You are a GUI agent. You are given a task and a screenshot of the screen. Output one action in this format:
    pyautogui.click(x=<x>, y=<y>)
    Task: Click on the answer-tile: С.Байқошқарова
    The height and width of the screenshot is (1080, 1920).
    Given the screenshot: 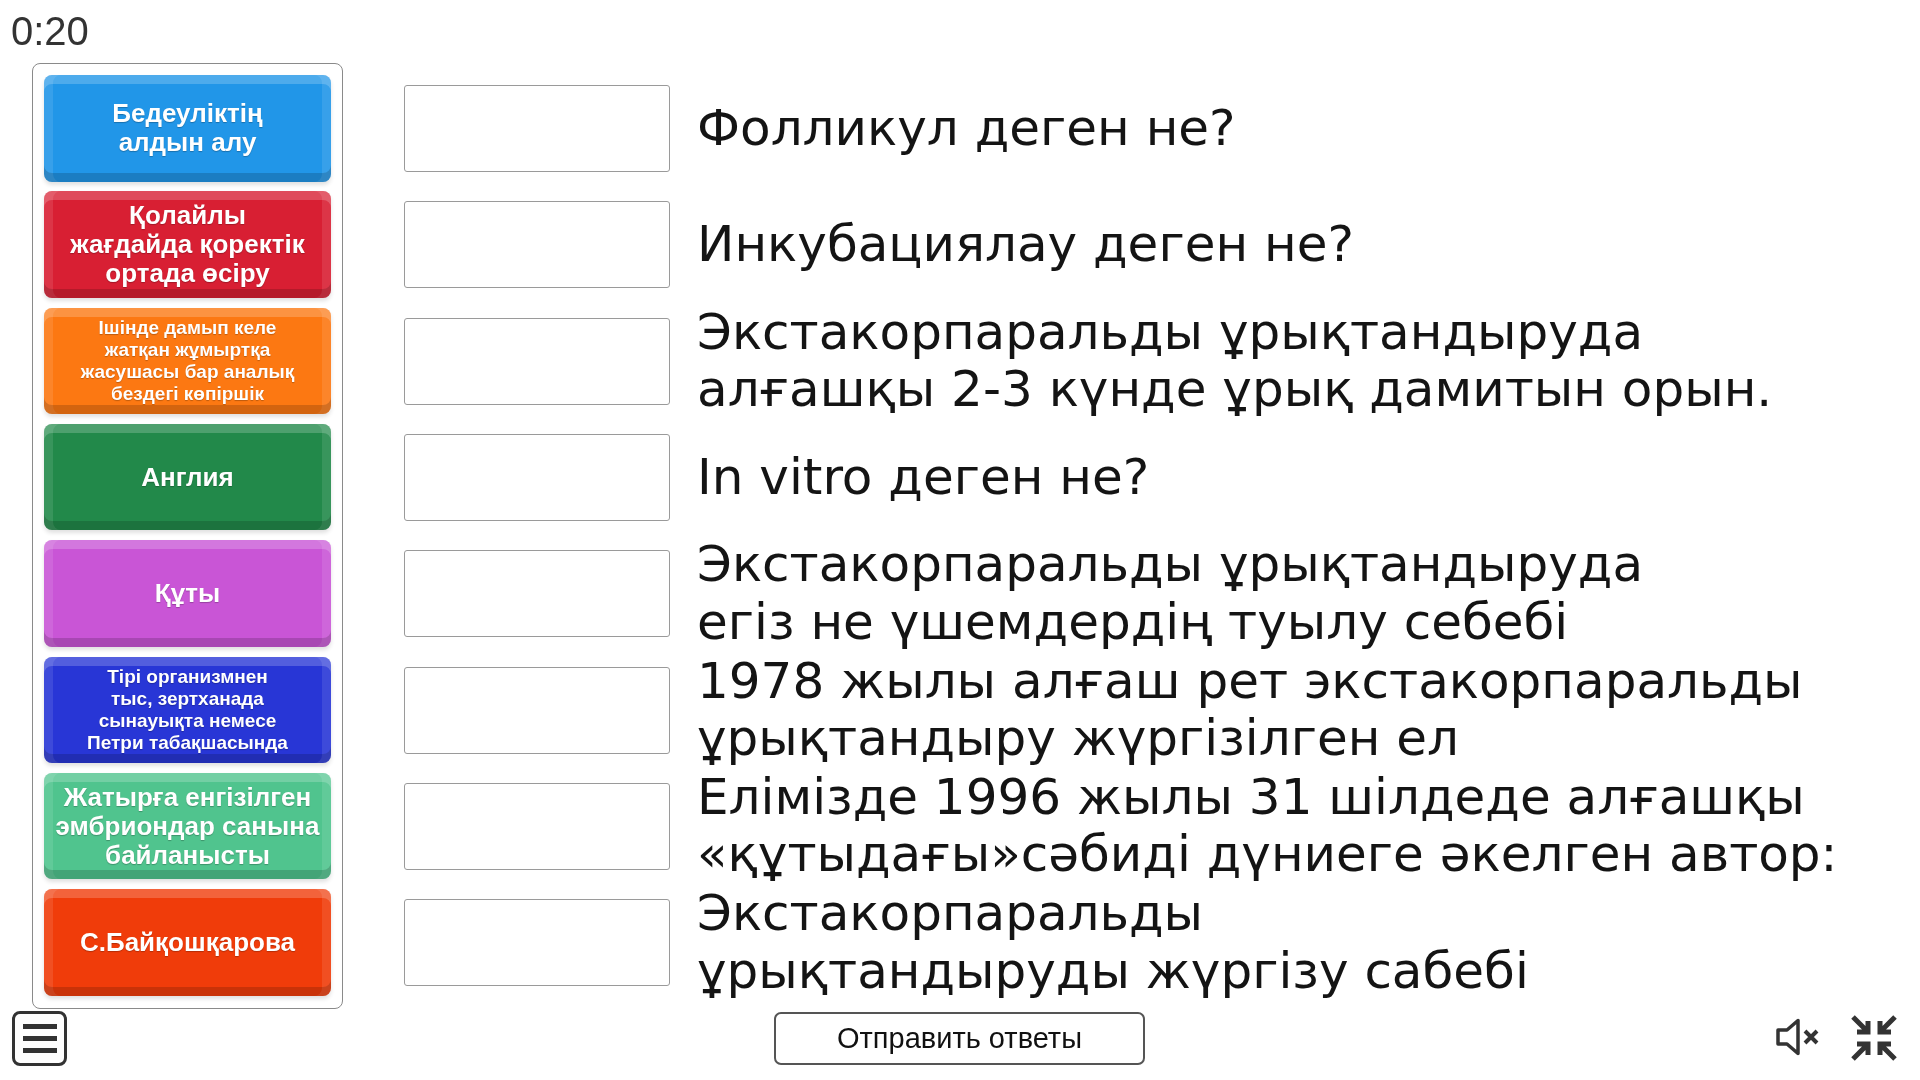 What is the action you would take?
    pyautogui.click(x=187, y=942)
    